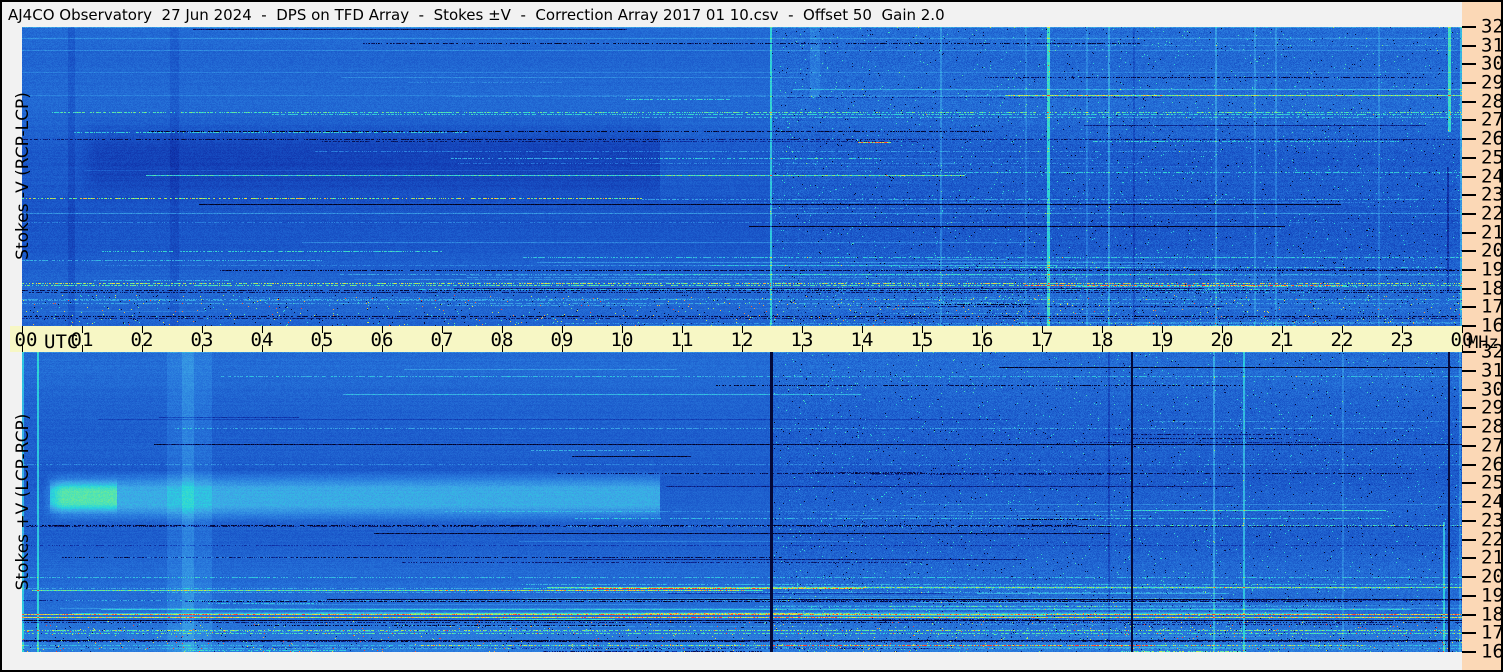 This screenshot has width=1503, height=672. What do you see at coordinates (262, 340) in the screenshot?
I see `hour-label: 04` at bounding box center [262, 340].